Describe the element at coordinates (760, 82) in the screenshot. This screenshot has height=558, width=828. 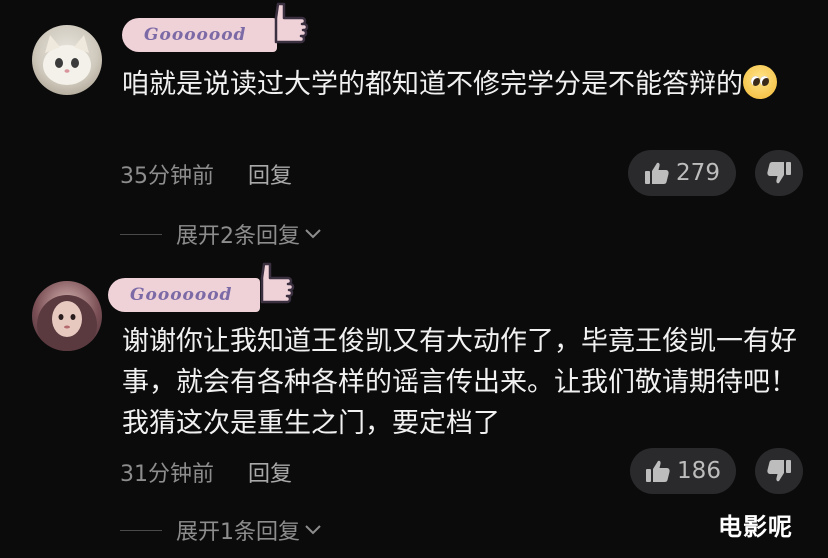
I see `pleading-face-emoji` at that location.